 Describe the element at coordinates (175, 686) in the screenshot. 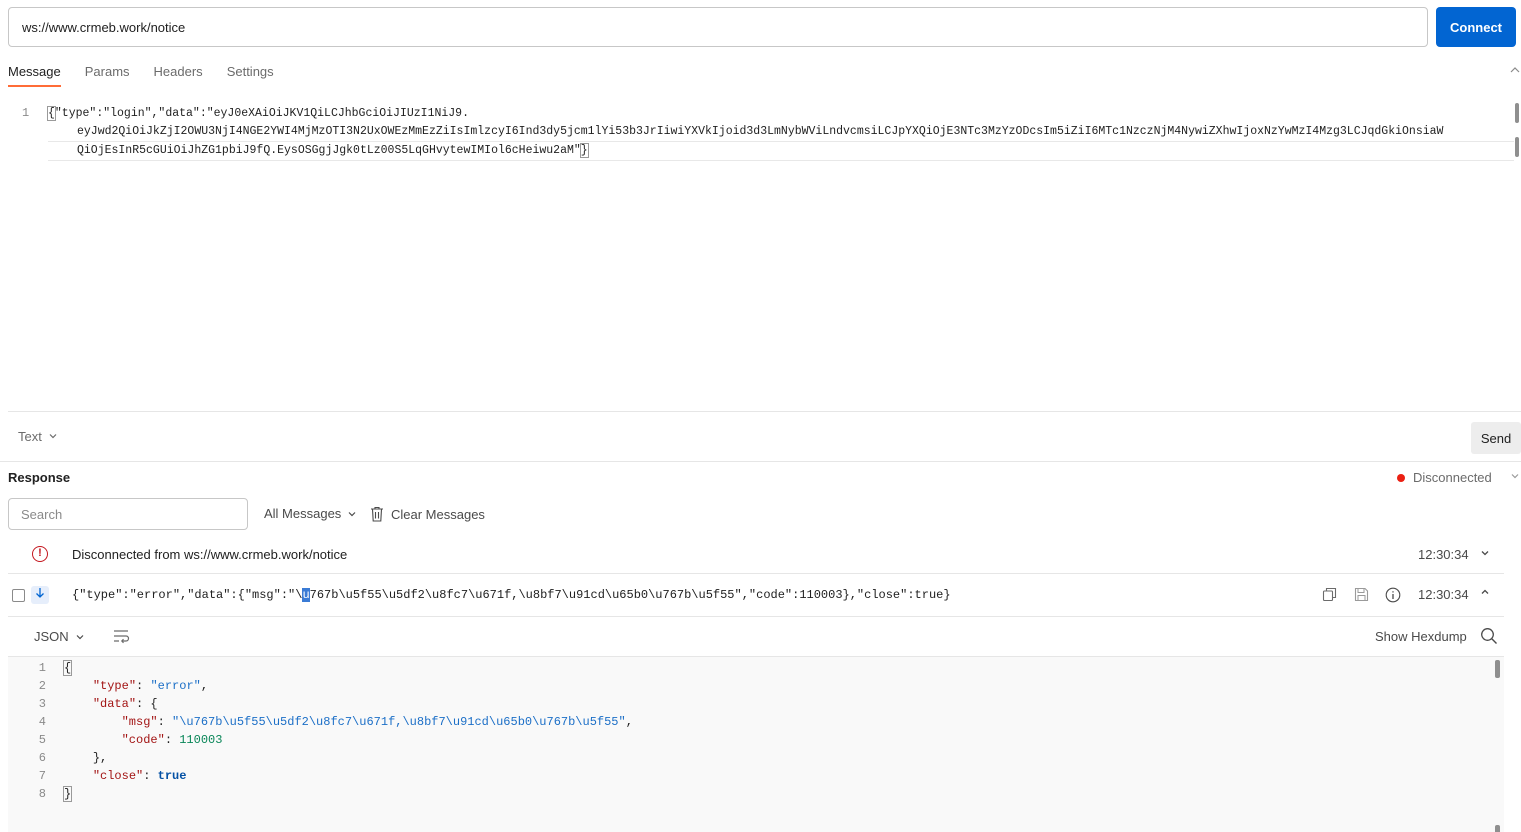

I see `json-string: "error"` at that location.